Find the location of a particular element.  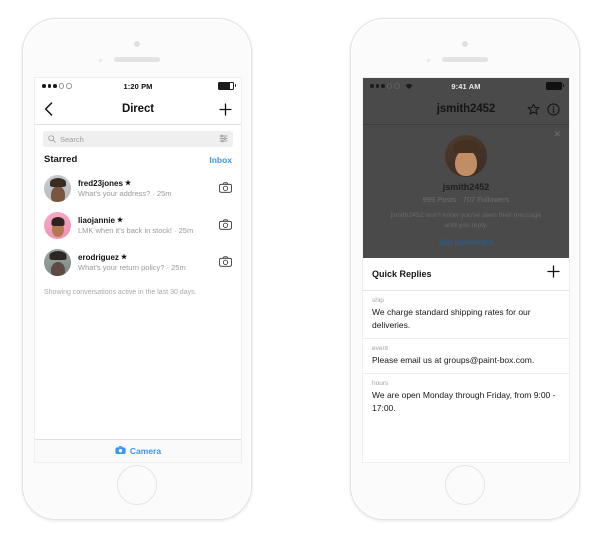

search-input: Search is located at coordinates (138, 139).